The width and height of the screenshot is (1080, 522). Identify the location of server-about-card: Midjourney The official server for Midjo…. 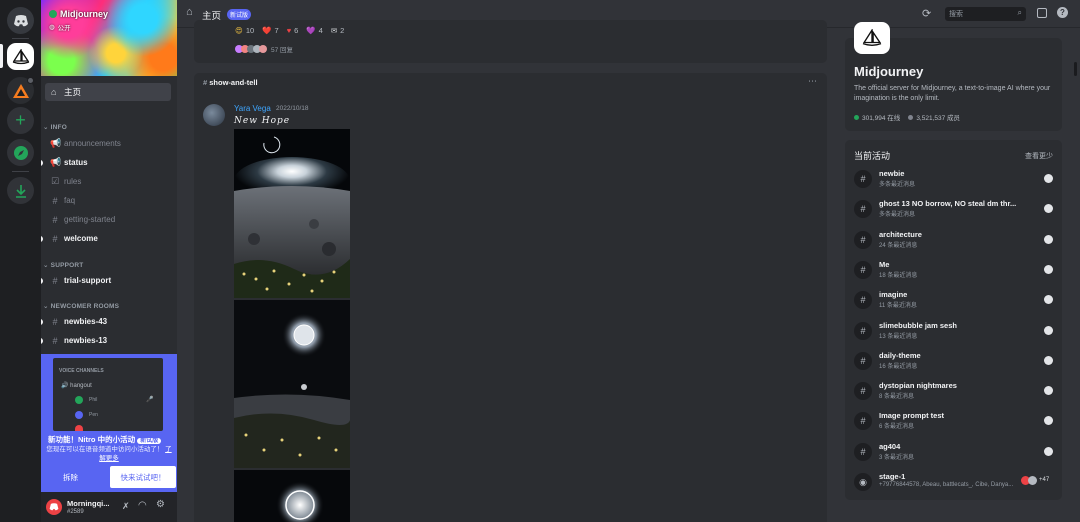
(953, 76).